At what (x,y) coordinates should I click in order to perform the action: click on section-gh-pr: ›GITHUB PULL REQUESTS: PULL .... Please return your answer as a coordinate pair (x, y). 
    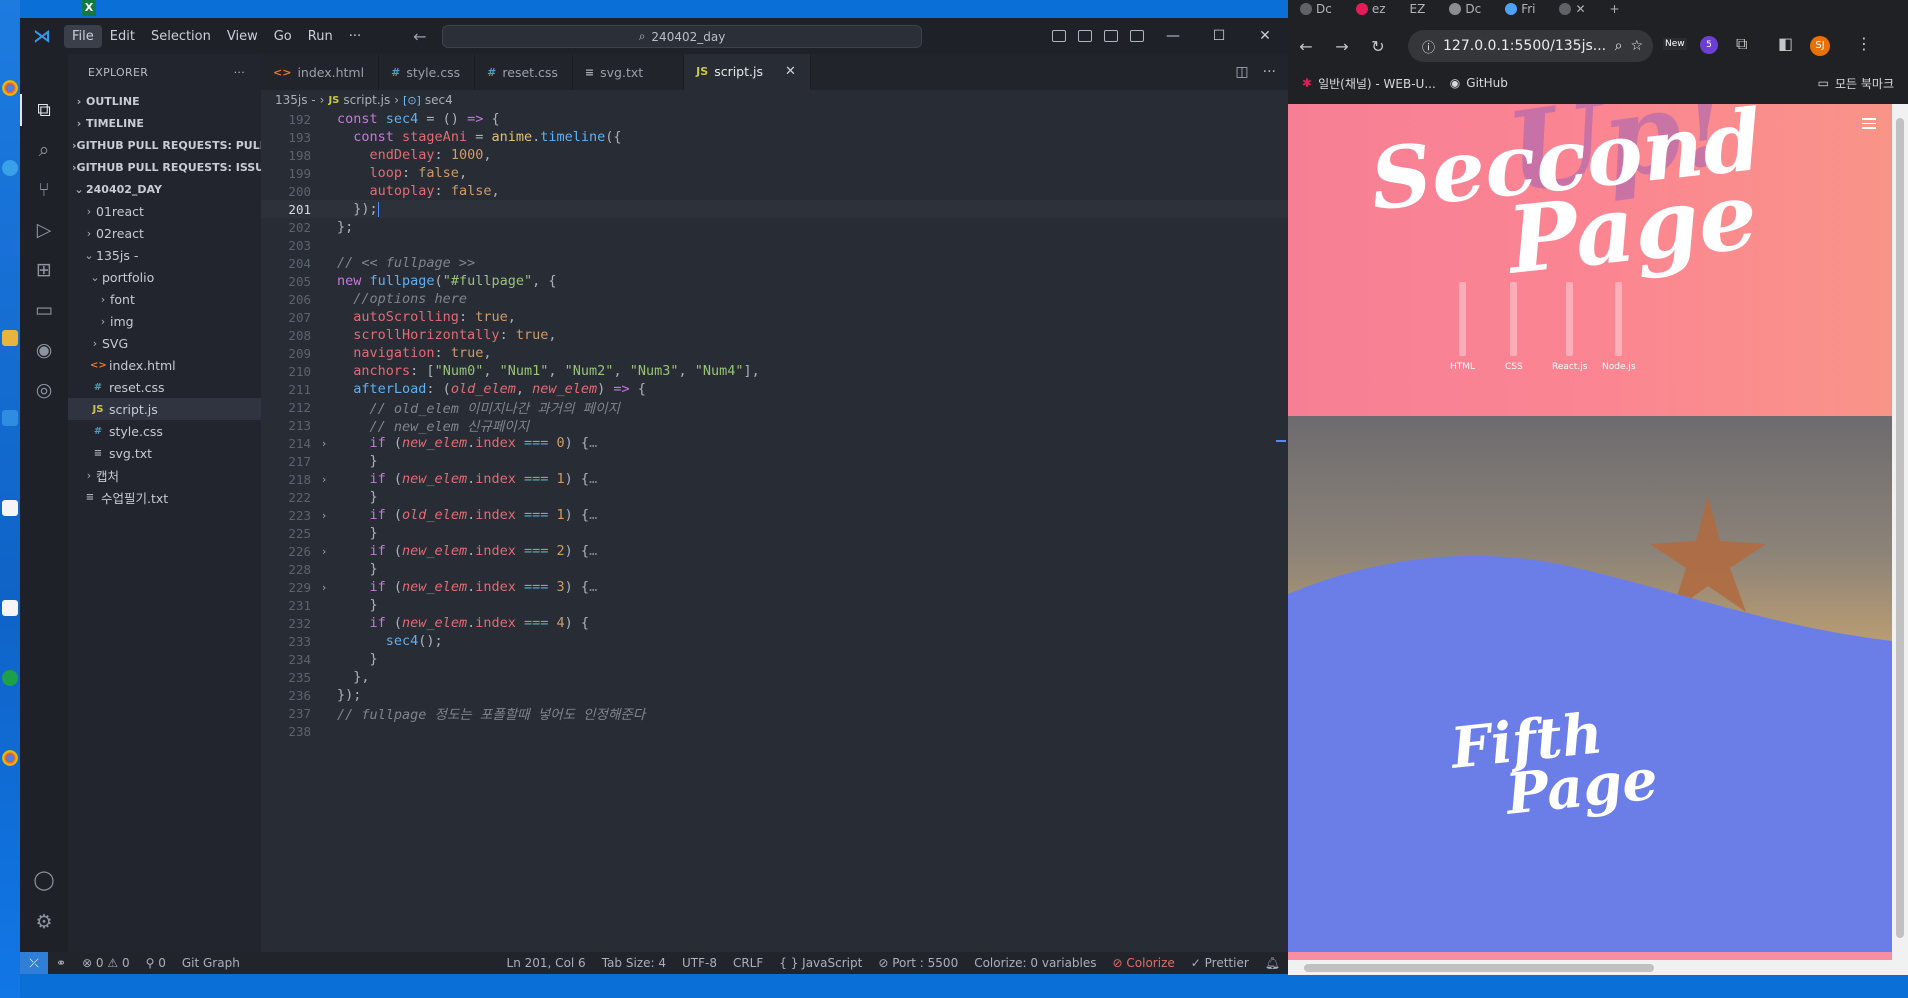
    Looking at the image, I should click on (164, 145).